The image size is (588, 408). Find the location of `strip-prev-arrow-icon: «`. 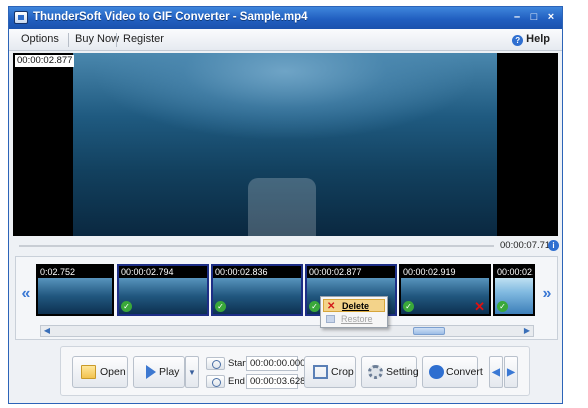

strip-prev-arrow-icon: « is located at coordinates (26, 294).